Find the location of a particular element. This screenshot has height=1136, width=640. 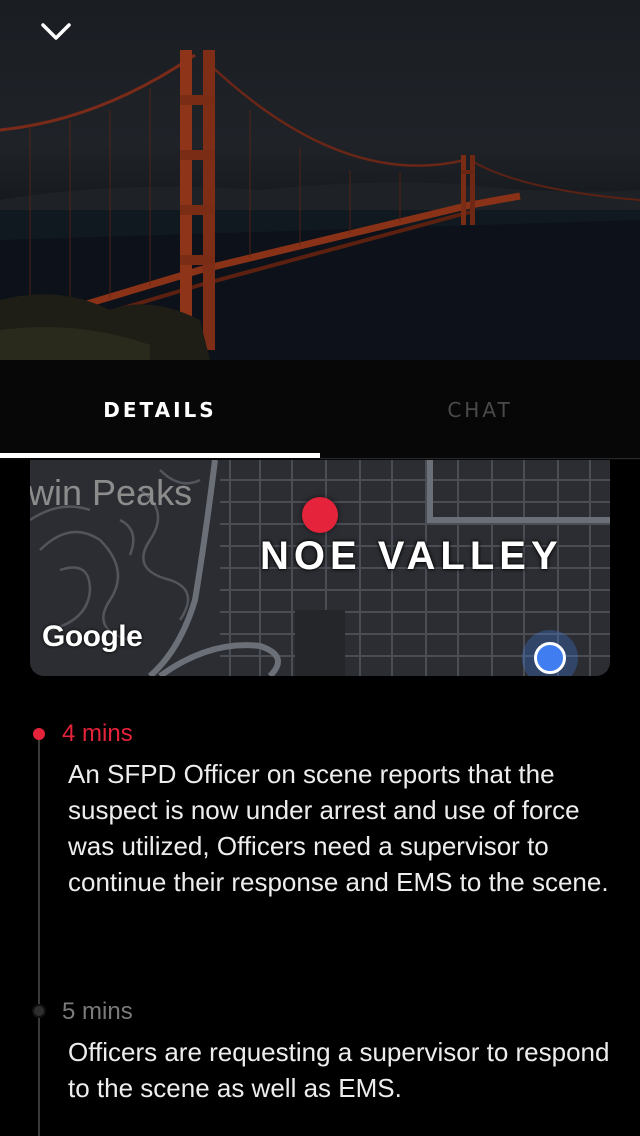

timeline-line is located at coordinates (39, 935).